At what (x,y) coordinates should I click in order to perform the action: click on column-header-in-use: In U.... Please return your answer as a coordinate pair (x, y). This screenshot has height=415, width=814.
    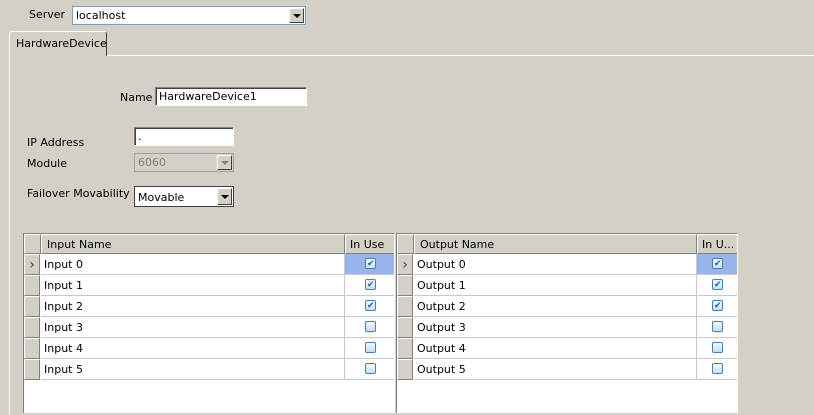
    Looking at the image, I should click on (717, 244).